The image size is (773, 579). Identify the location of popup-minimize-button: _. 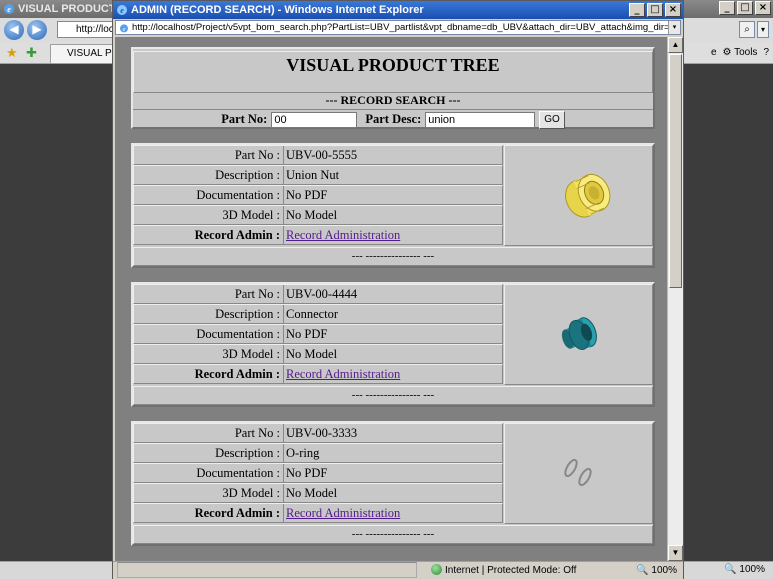
(637, 10).